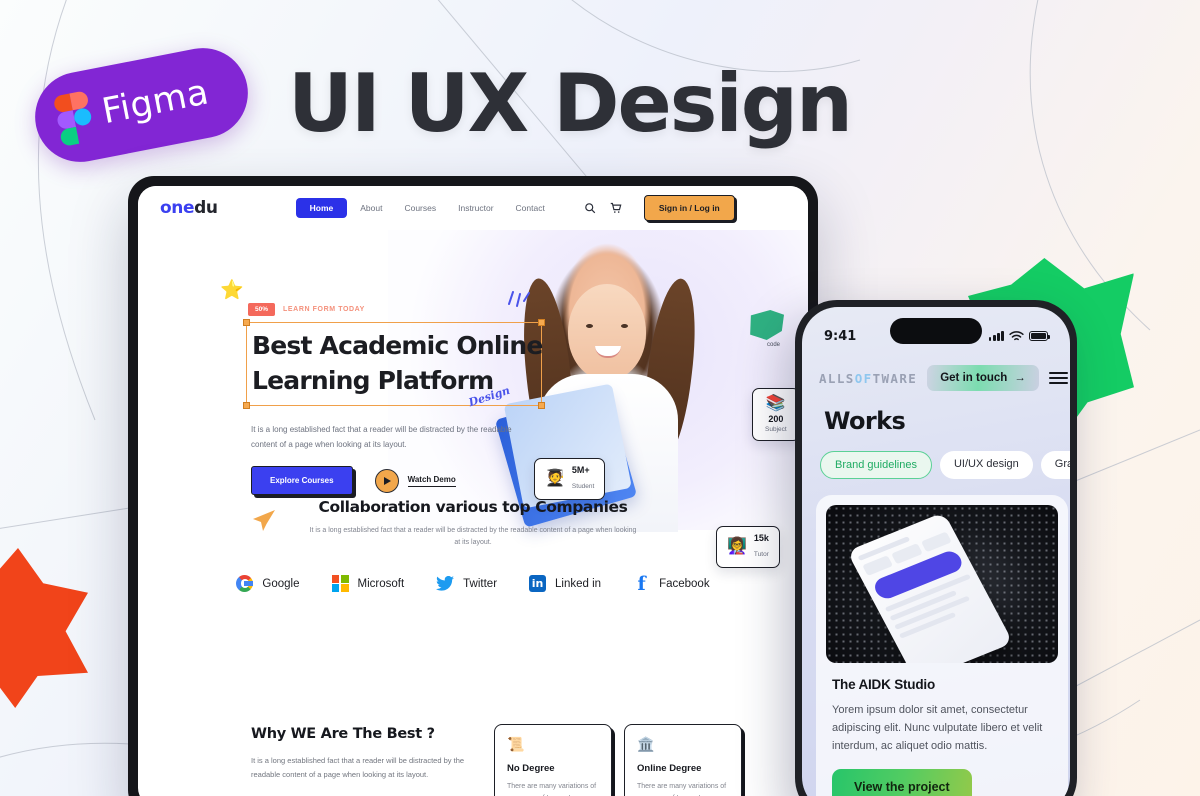  What do you see at coordinates (986, 465) in the screenshot?
I see `filter-chip-uiux-design: UI/UX design` at bounding box center [986, 465].